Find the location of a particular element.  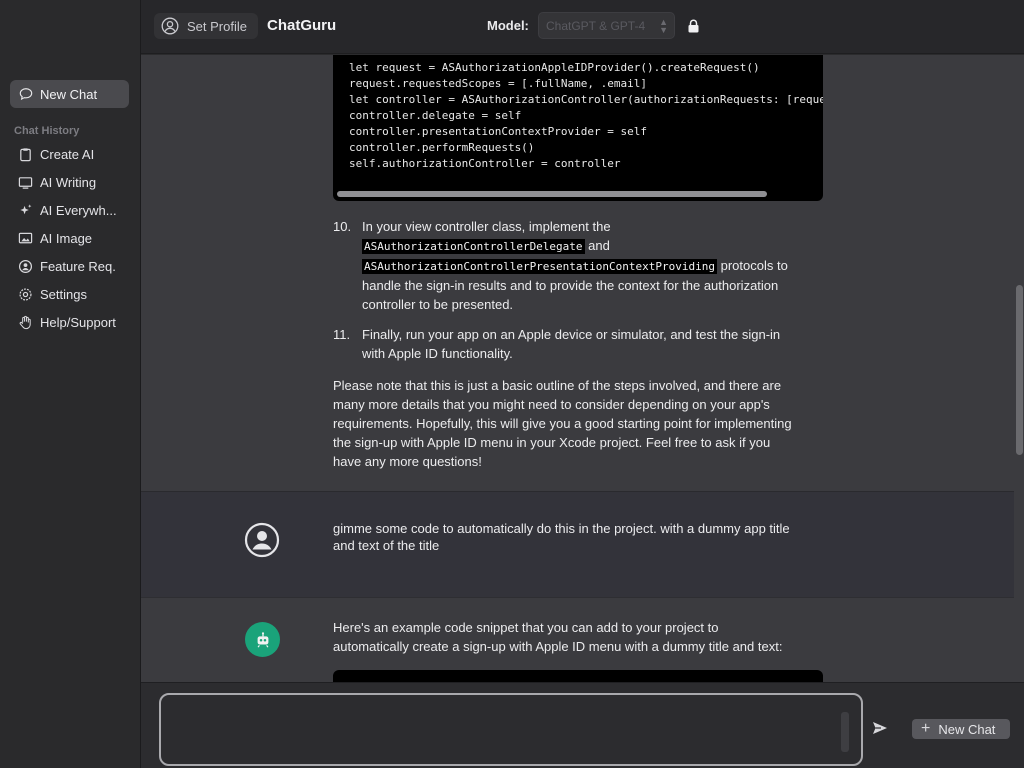

new-chat-bottom-label: New Chat is located at coordinates (967, 729).